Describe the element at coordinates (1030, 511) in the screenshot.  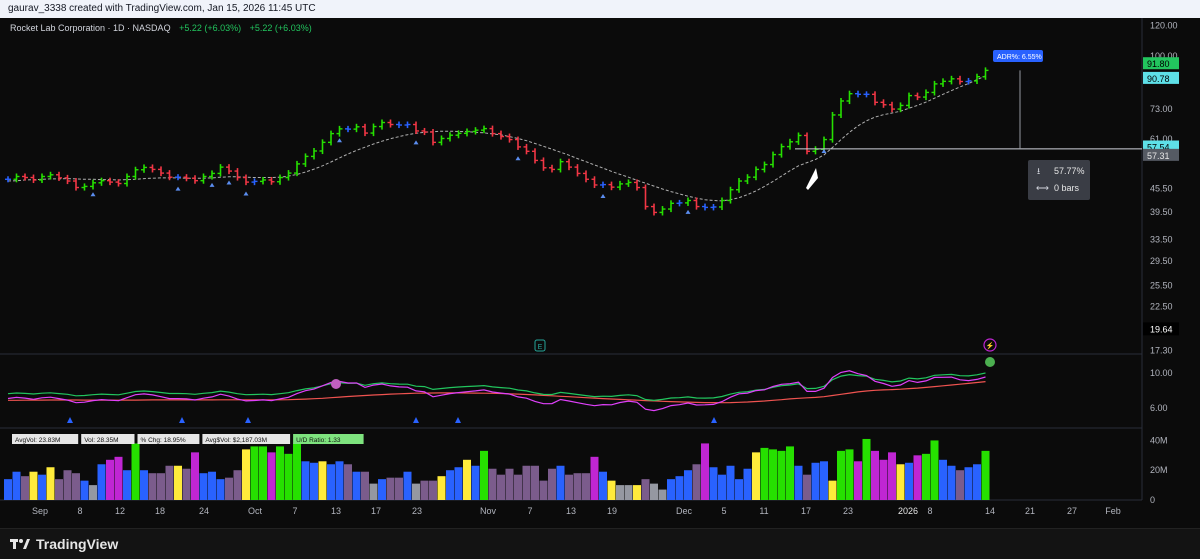
I see `time-tick-label: 21` at that location.